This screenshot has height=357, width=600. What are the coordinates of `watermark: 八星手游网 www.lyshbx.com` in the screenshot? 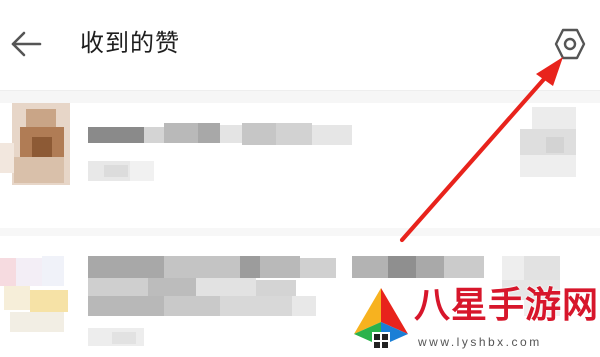 It's located at (475, 319).